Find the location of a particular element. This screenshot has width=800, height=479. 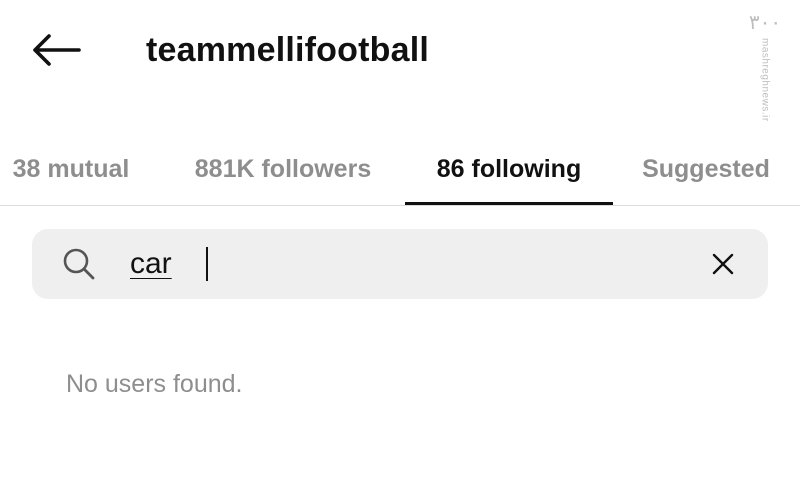

watermark: ٣٠٠ mashreghnews.ir is located at coordinates (765, 70).